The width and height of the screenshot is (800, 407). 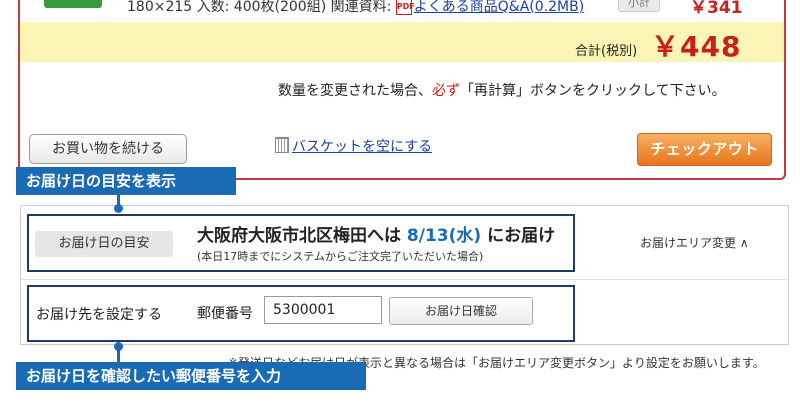 I want to click on subtotal-price: ￥341, so click(x=716, y=9).